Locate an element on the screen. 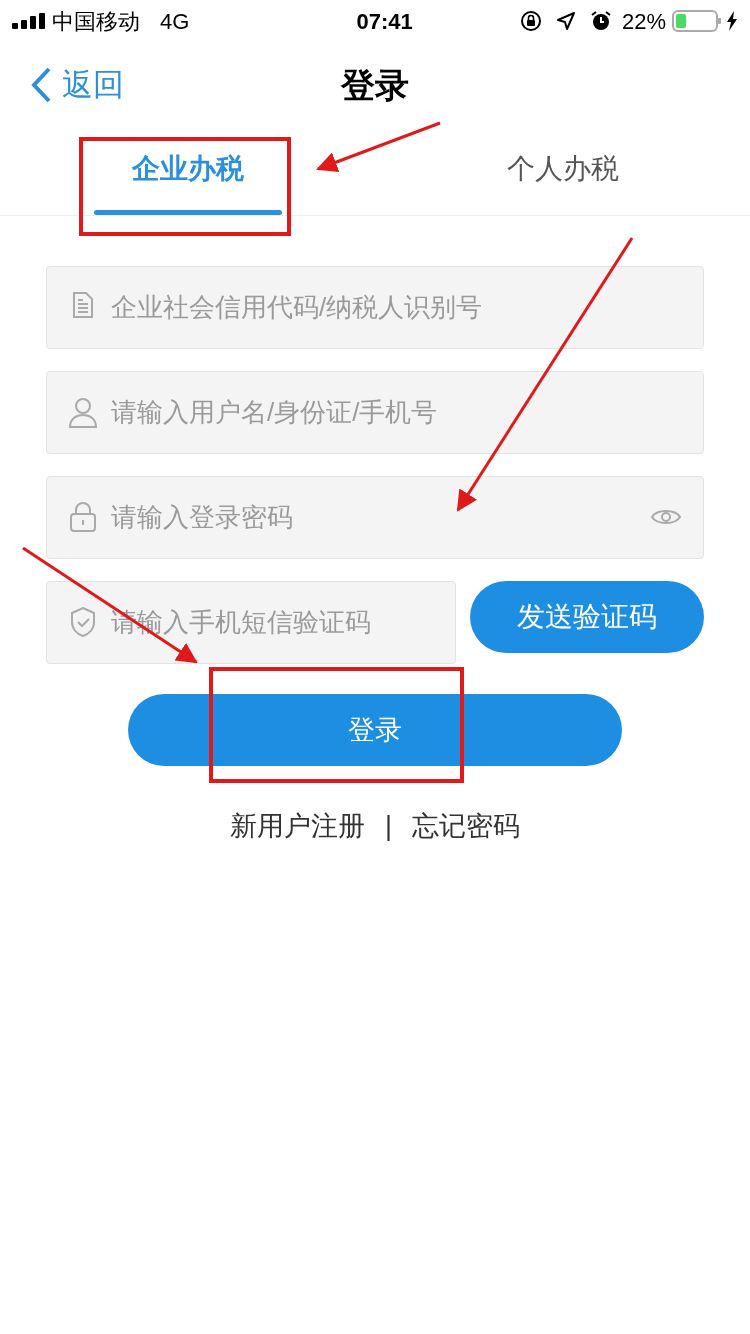  carrier-name: 中国移动 is located at coordinates (96, 21).